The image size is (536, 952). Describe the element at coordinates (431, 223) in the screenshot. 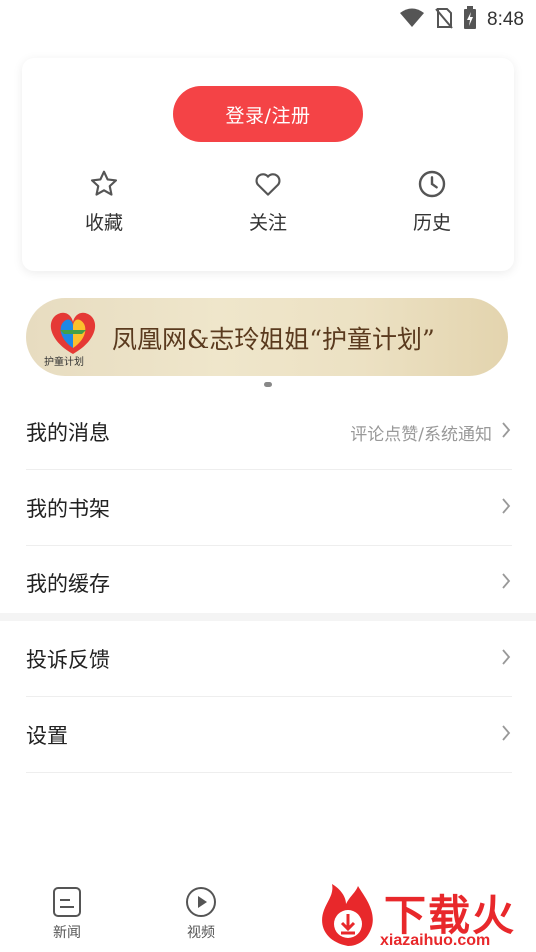

I see `history-label: 历史` at that location.